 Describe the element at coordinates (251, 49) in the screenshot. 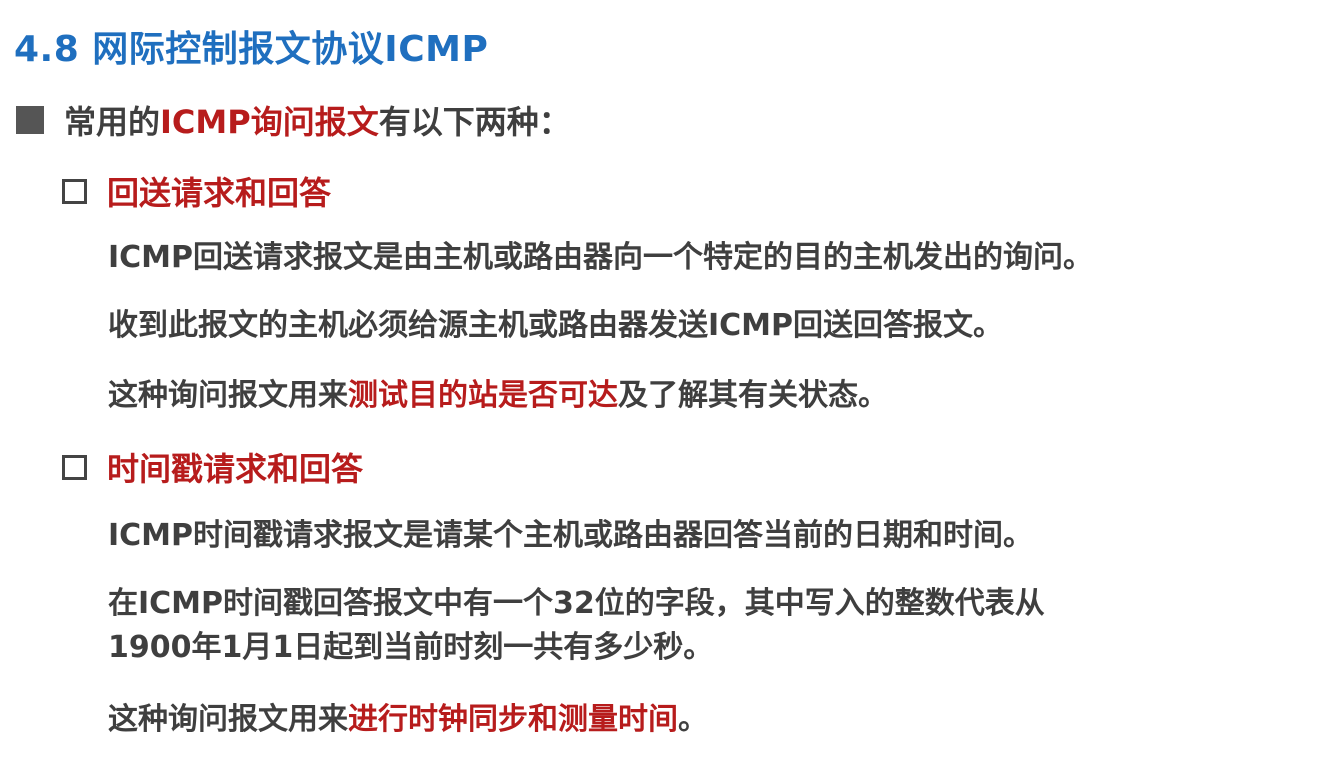

I see `page-title: 4.8 网际控制报文协议ICMP` at that location.